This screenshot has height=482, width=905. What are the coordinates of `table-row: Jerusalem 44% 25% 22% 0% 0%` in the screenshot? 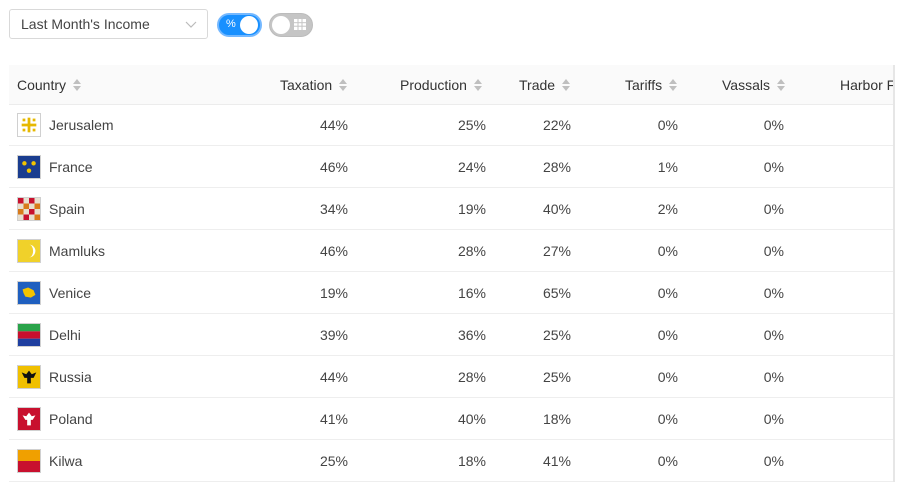 It's located at (452, 125).